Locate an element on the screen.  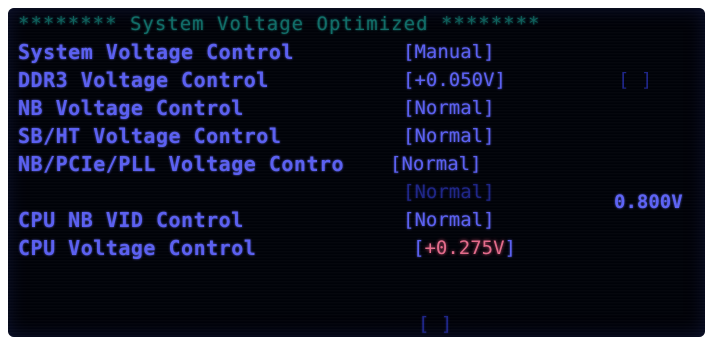
setting-value-highlight: +0.275V is located at coordinates (464, 248).